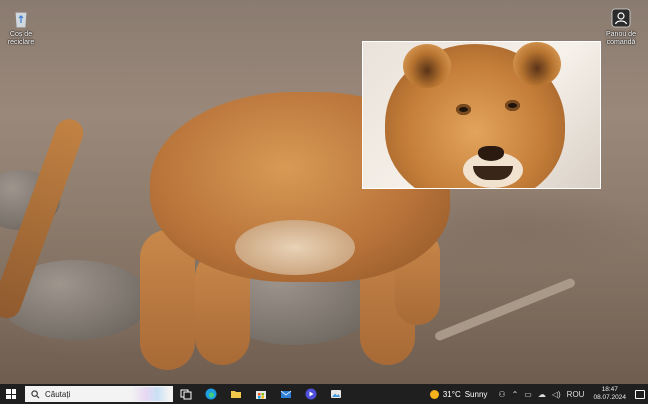 Image resolution: width=648 pixels, height=404 pixels. Describe the element at coordinates (576, 394) in the screenshot. I see `language-indicator: ROU` at that location.